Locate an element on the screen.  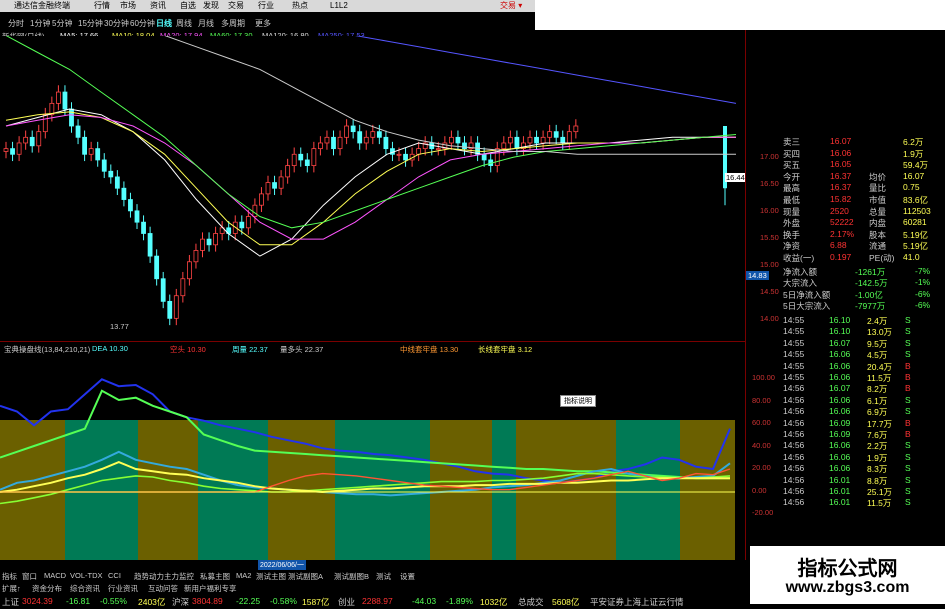
period-tab-7: 周线 is located at coordinates (184, 23).